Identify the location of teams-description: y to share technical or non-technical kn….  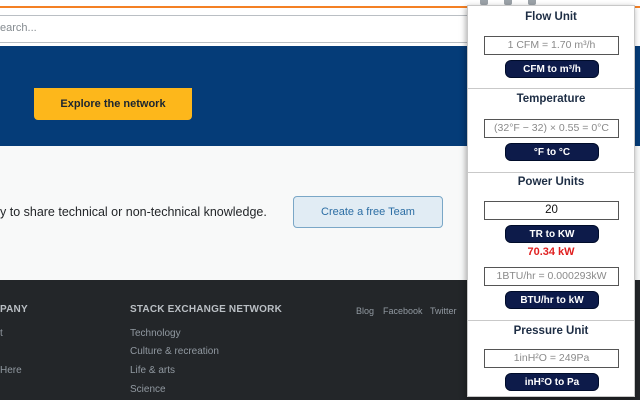
(133, 212).